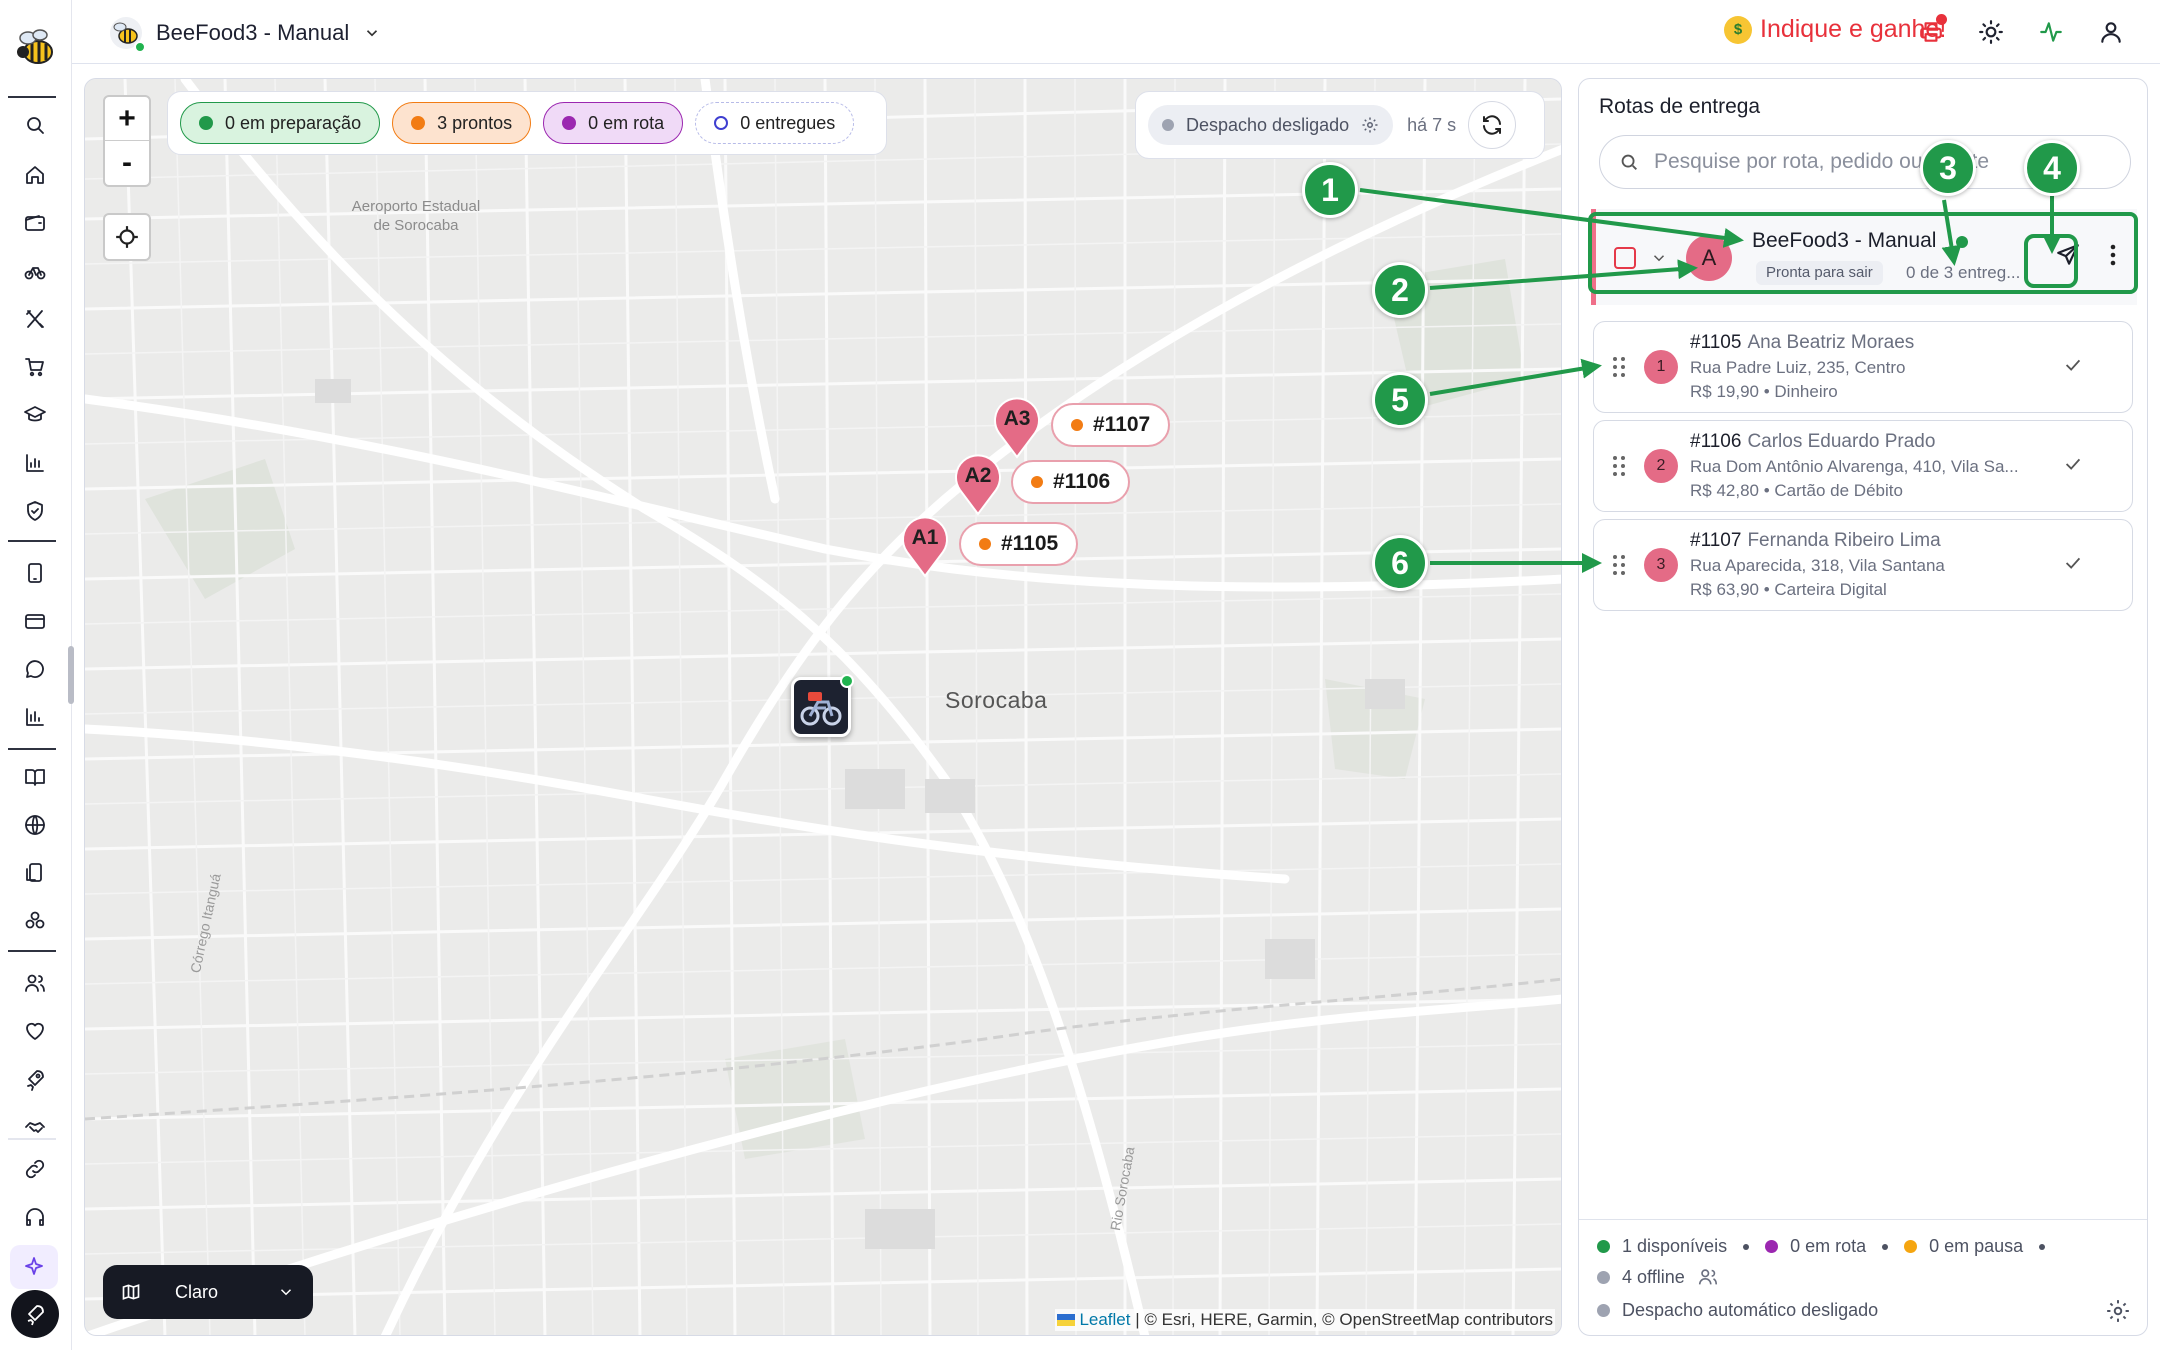 This screenshot has height=1350, width=2160. I want to click on utensils-icon, so click(35, 319).